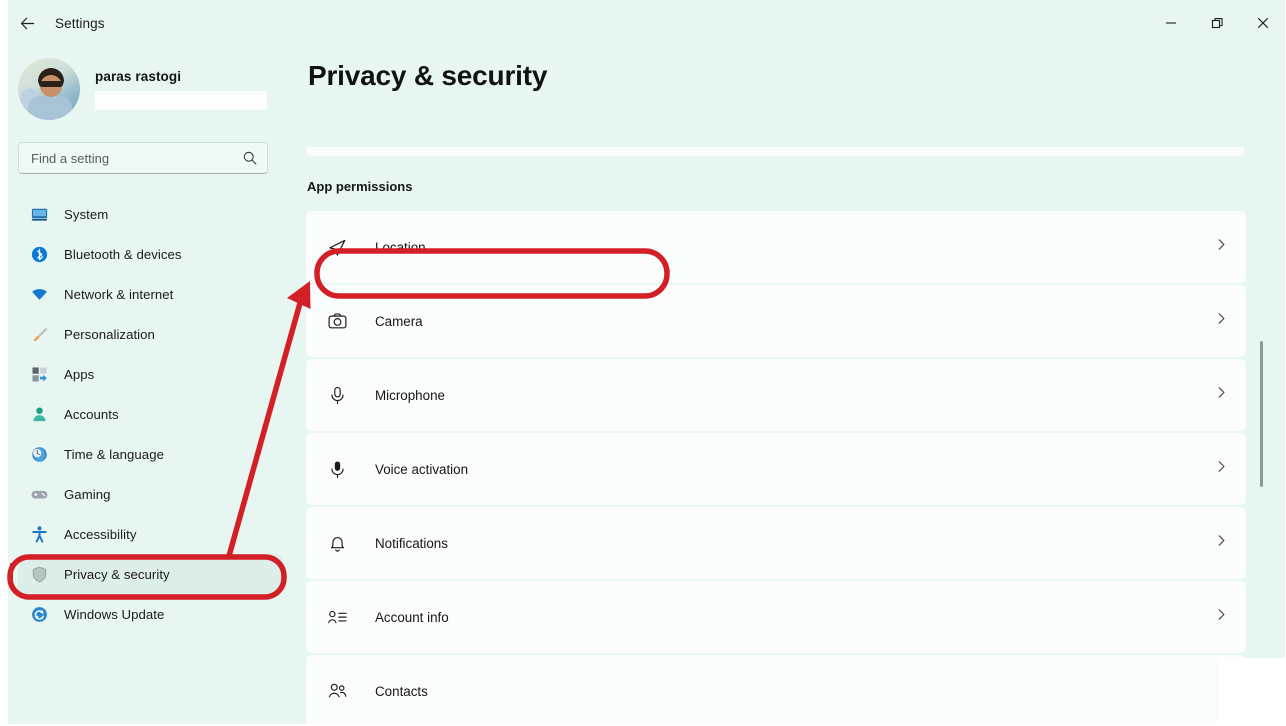 The width and height of the screenshot is (1286, 726). I want to click on sidebar-item-label: Accessibility, so click(100, 534).